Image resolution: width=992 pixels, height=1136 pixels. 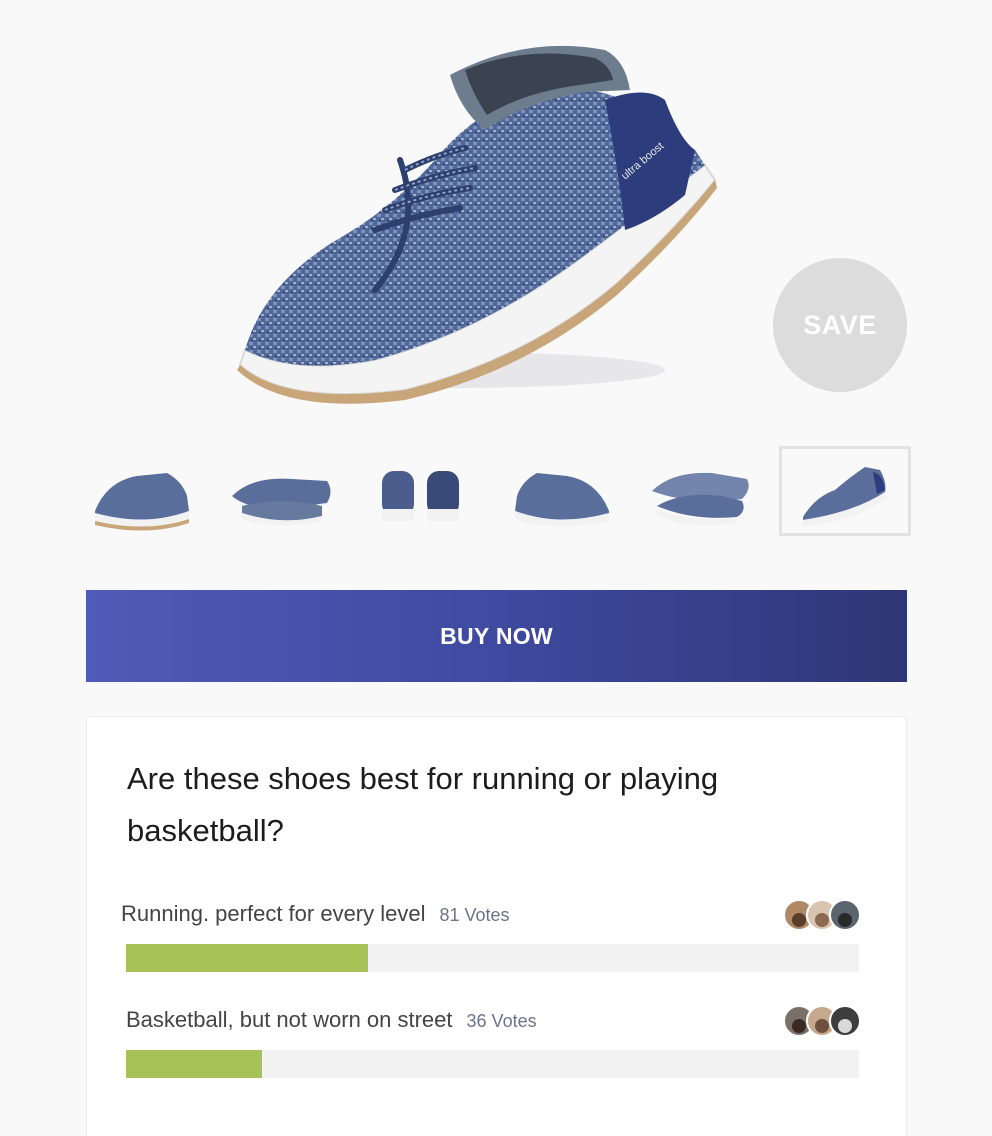 What do you see at coordinates (702, 491) in the screenshot?
I see `thumbnail-pair-view` at bounding box center [702, 491].